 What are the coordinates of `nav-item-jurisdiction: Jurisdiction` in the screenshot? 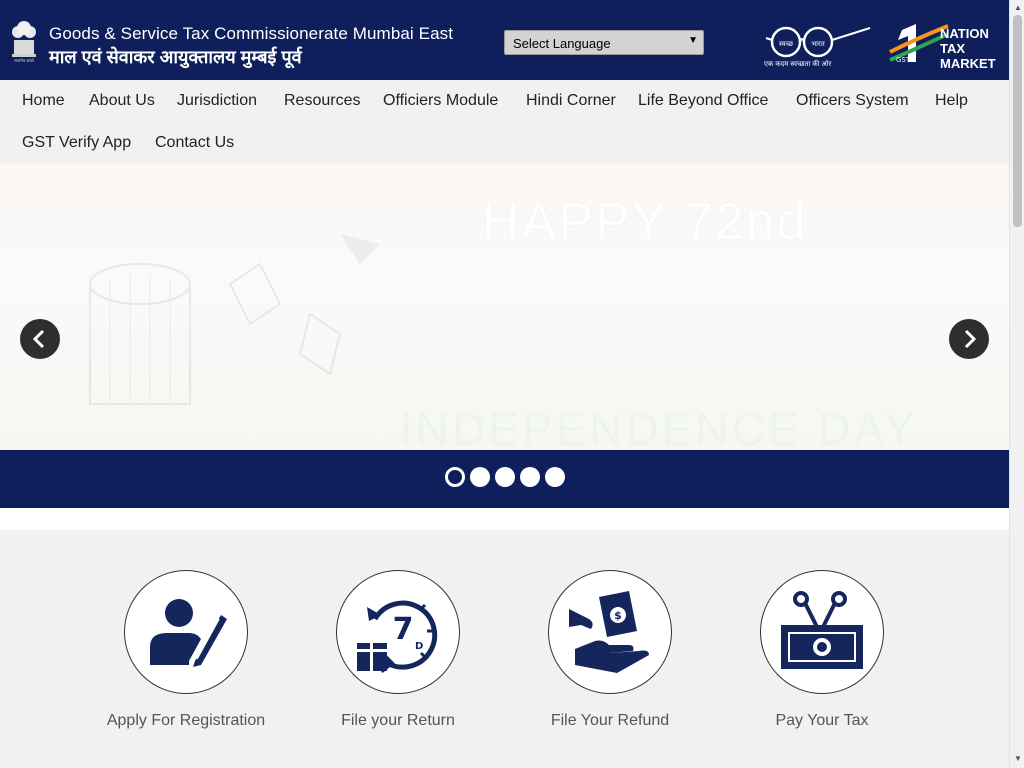 It's located at (217, 101).